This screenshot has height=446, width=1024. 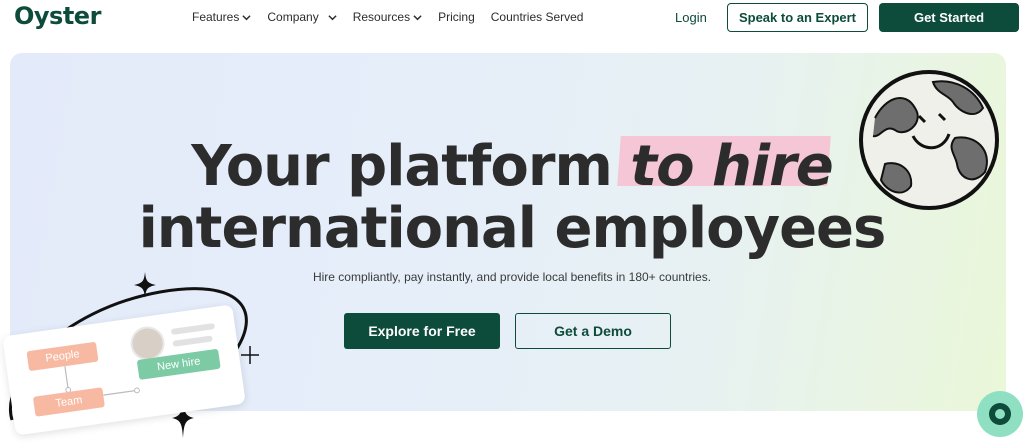 I want to click on nav-company-label: Company, so click(x=293, y=17).